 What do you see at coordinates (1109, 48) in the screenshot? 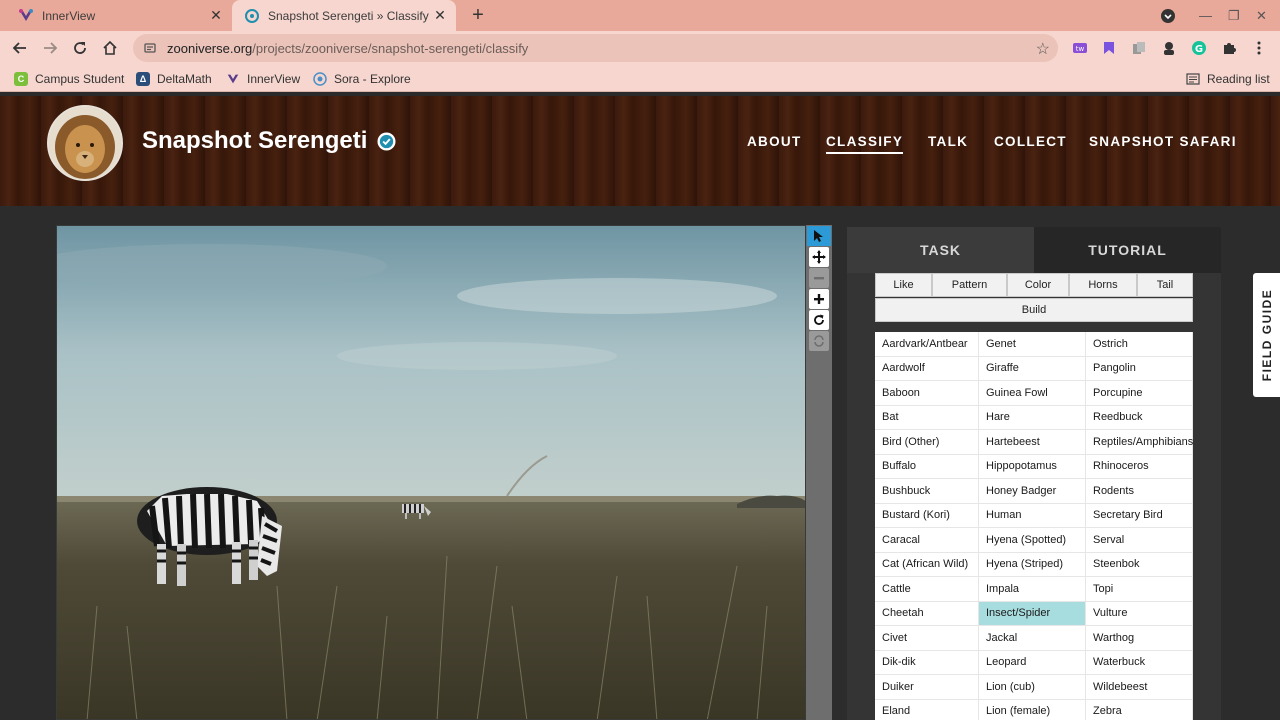
I see `extension-bookmark-icon` at bounding box center [1109, 48].